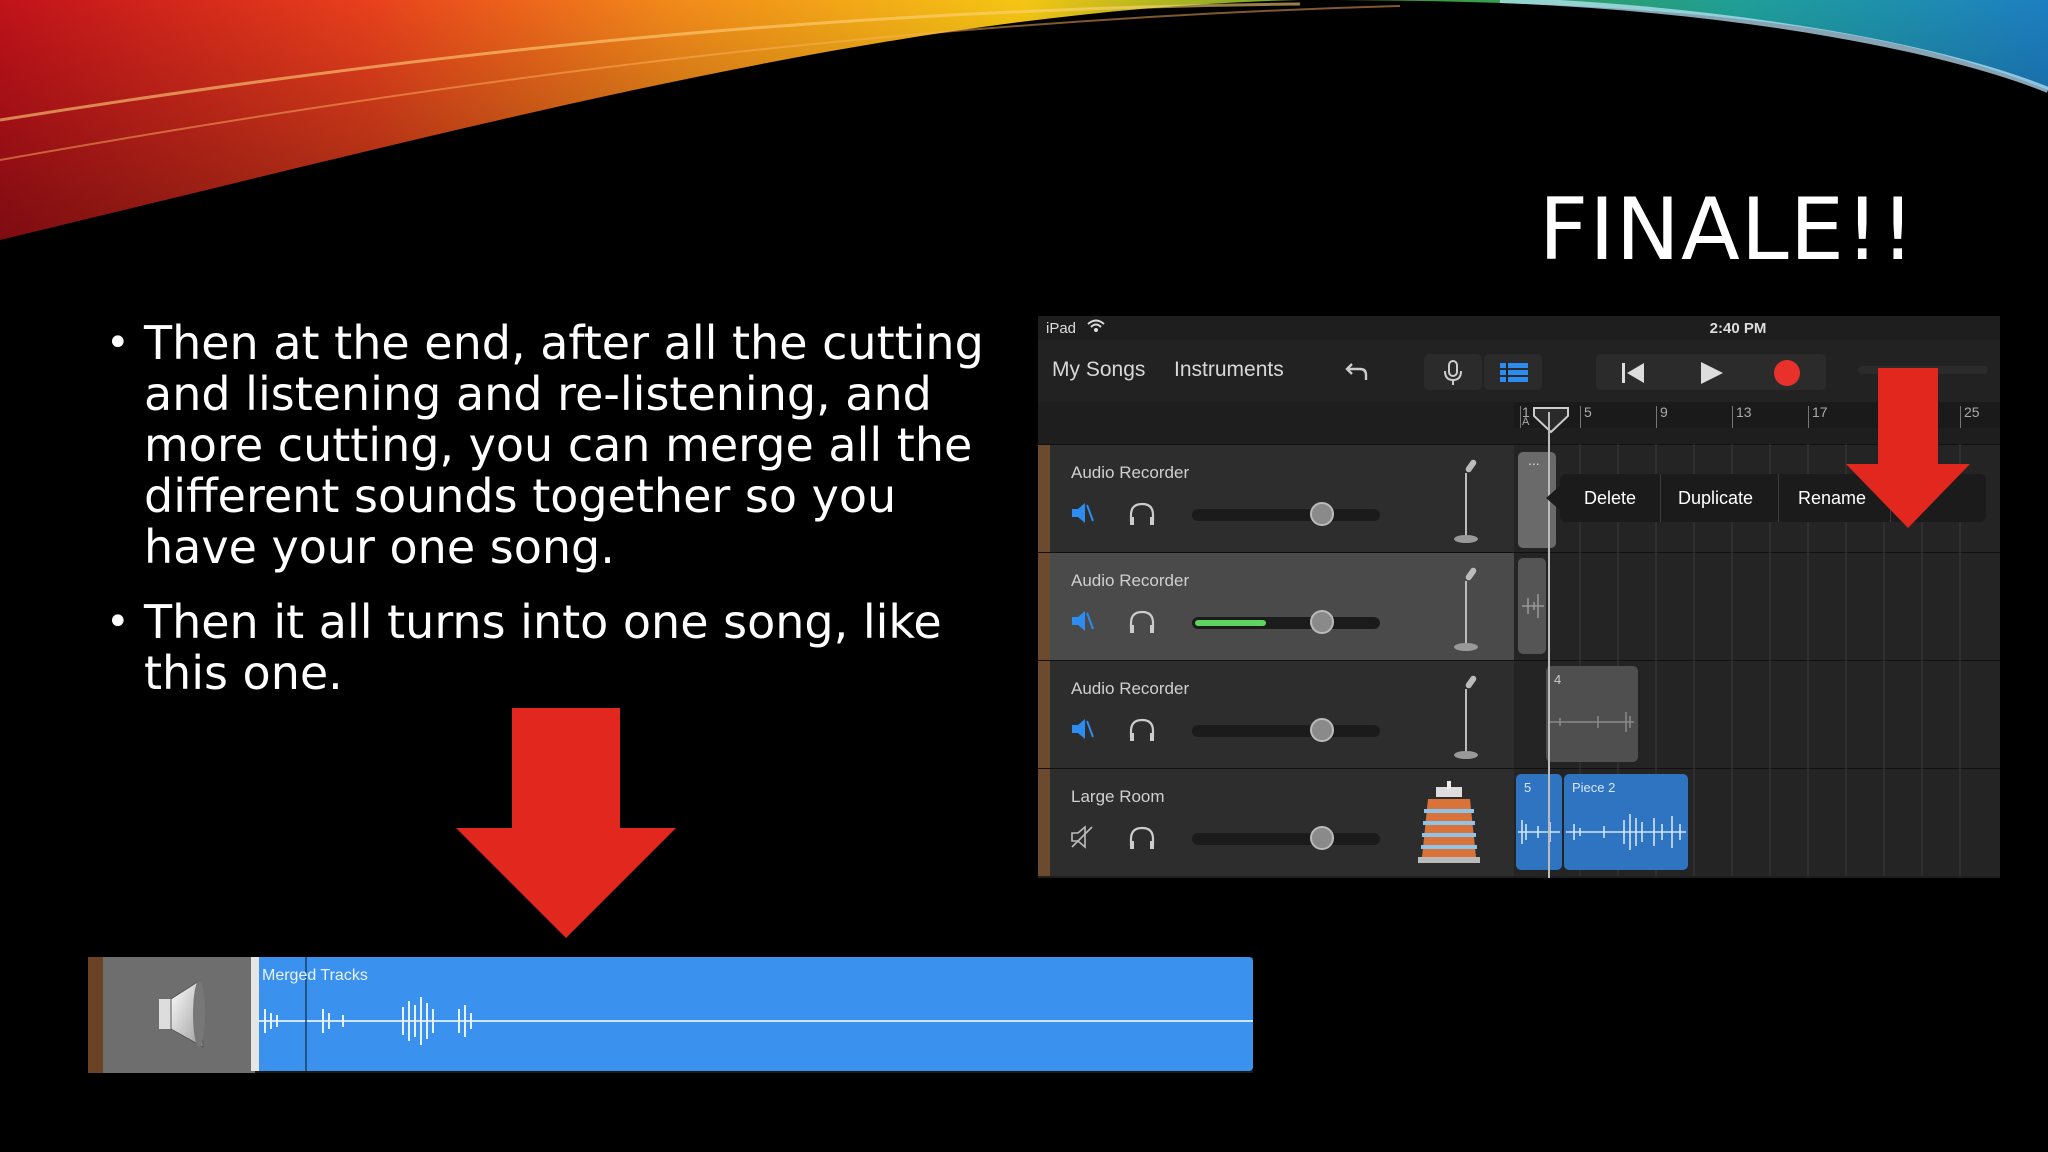 This screenshot has width=2048, height=1152. I want to click on my-songs-button: My Songs, so click(1098, 370).